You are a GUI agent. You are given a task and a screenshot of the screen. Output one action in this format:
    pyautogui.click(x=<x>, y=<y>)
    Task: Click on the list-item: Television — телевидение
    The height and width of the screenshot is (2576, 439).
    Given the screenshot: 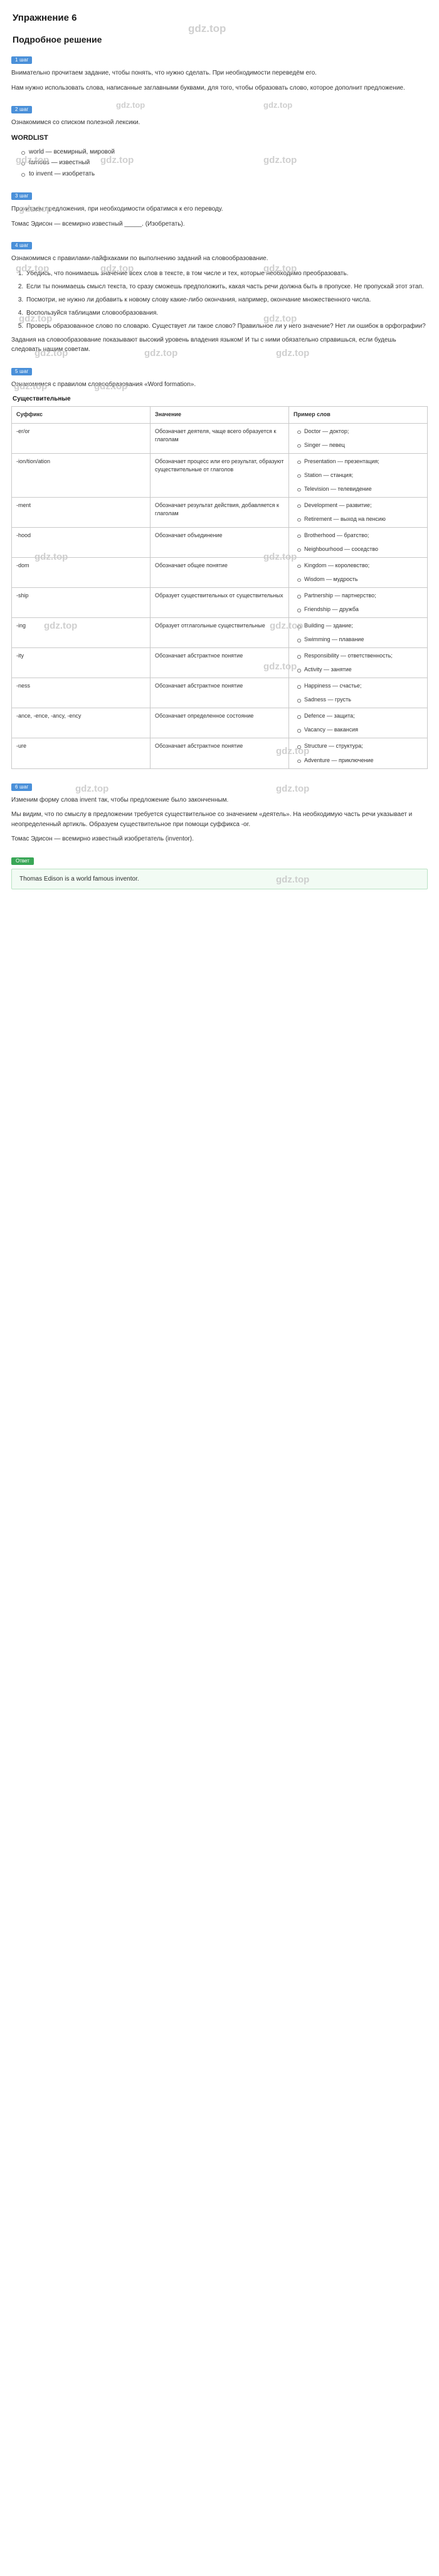 What is the action you would take?
    pyautogui.click(x=360, y=489)
    